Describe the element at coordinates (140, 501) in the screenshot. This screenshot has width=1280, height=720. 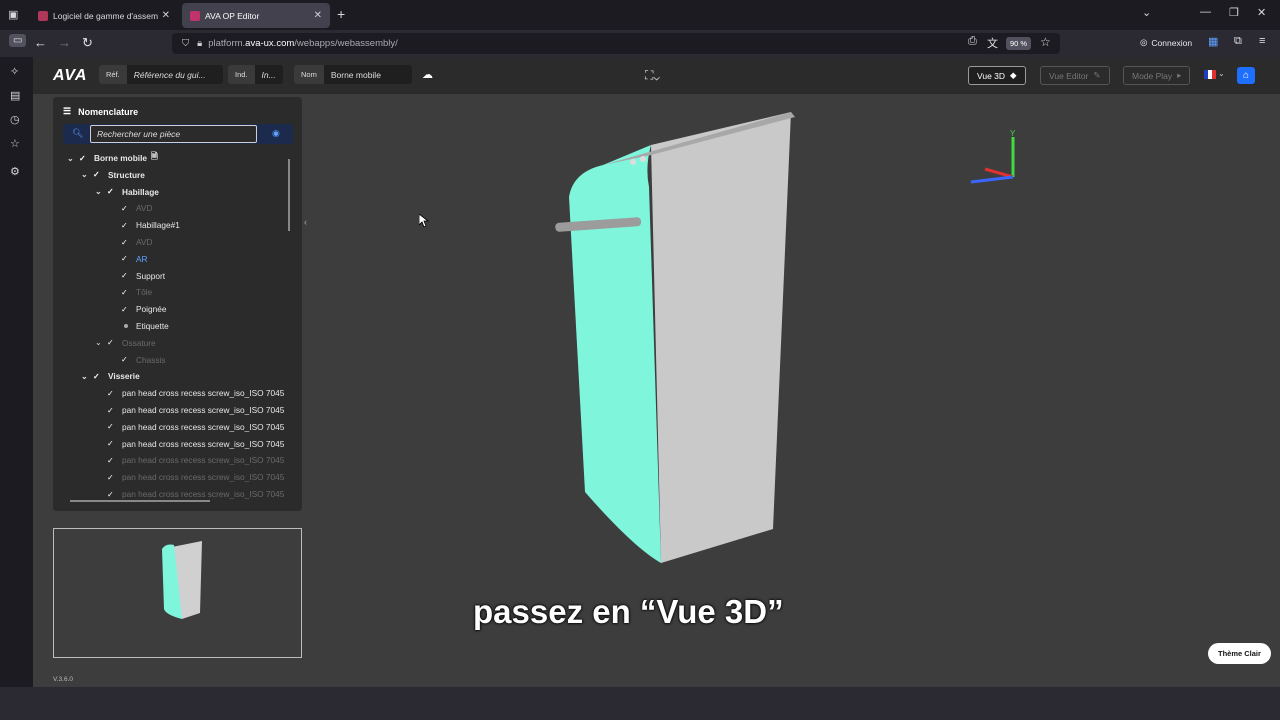
I see `tree-scrollbar-horizontal` at that location.